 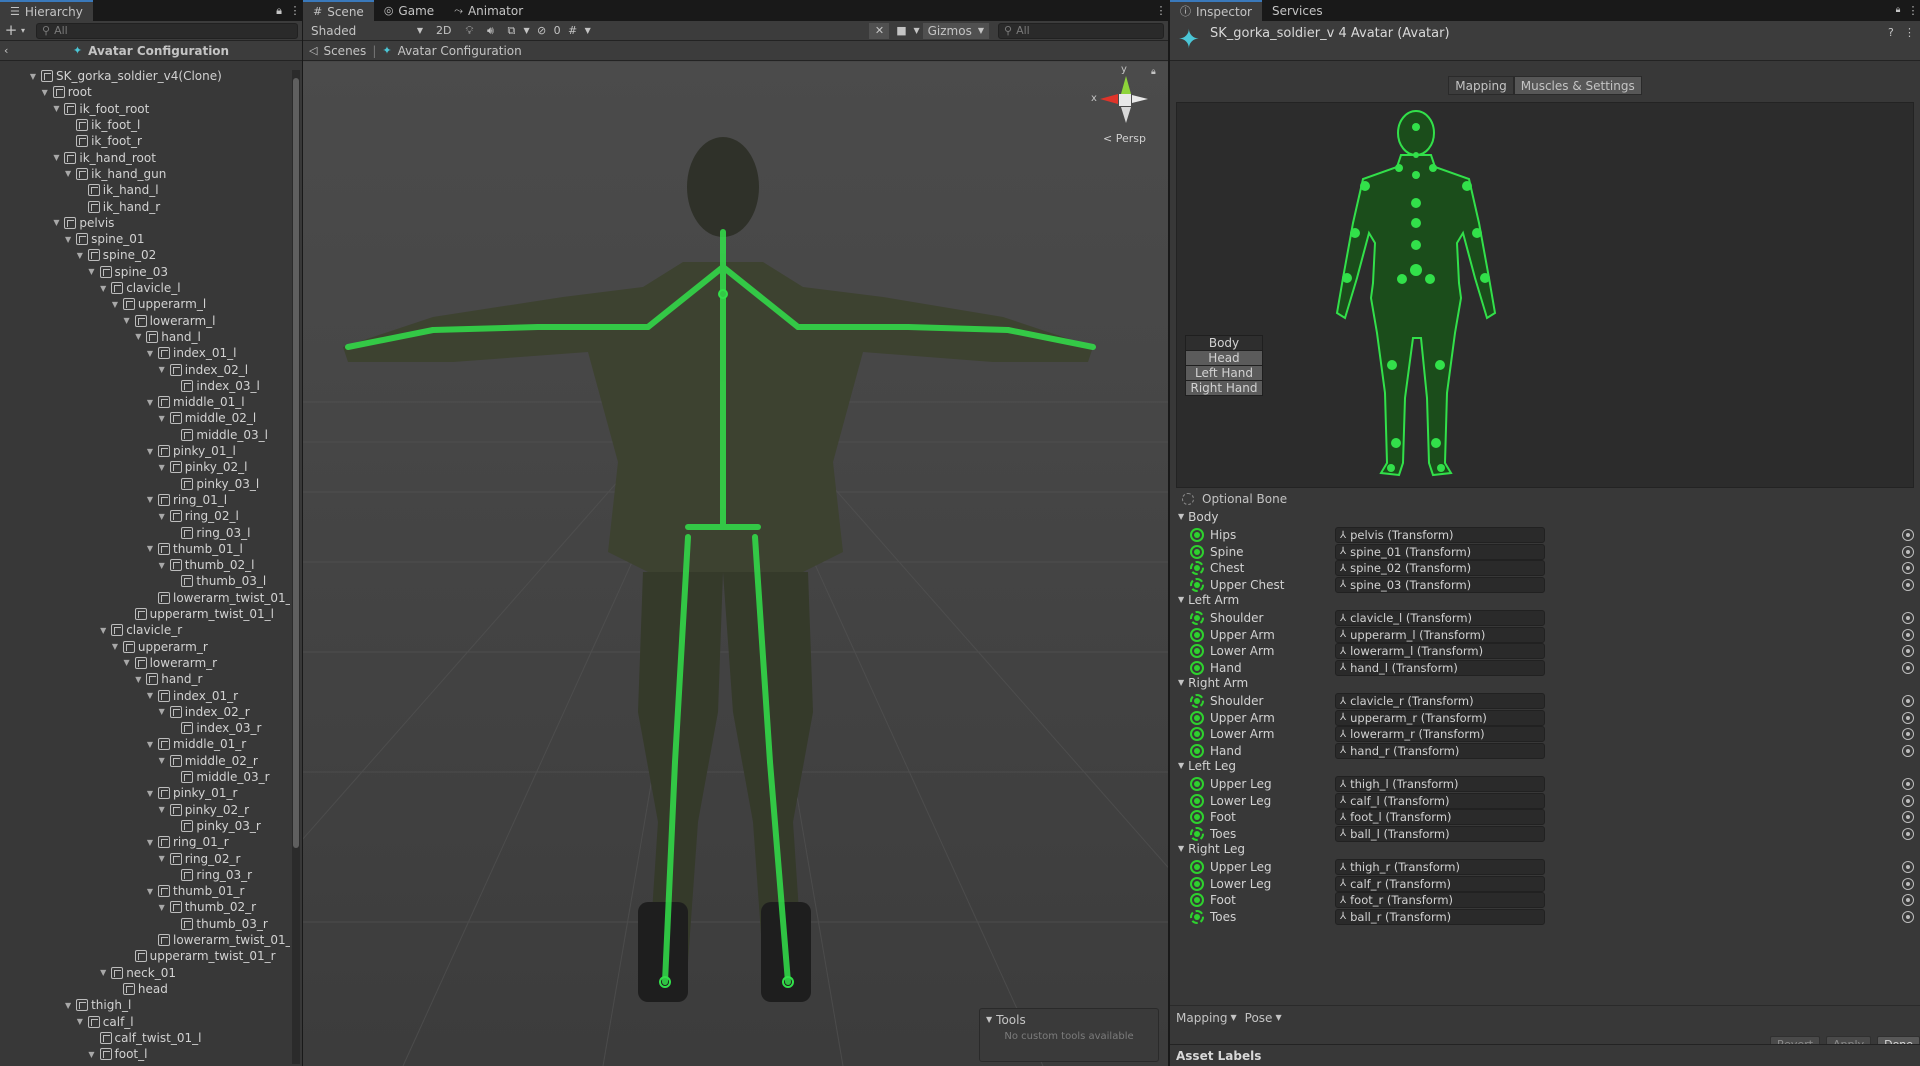 What do you see at coordinates (116, 255) in the screenshot?
I see `hierarchy-tree-item: ▼ spine_02` at bounding box center [116, 255].